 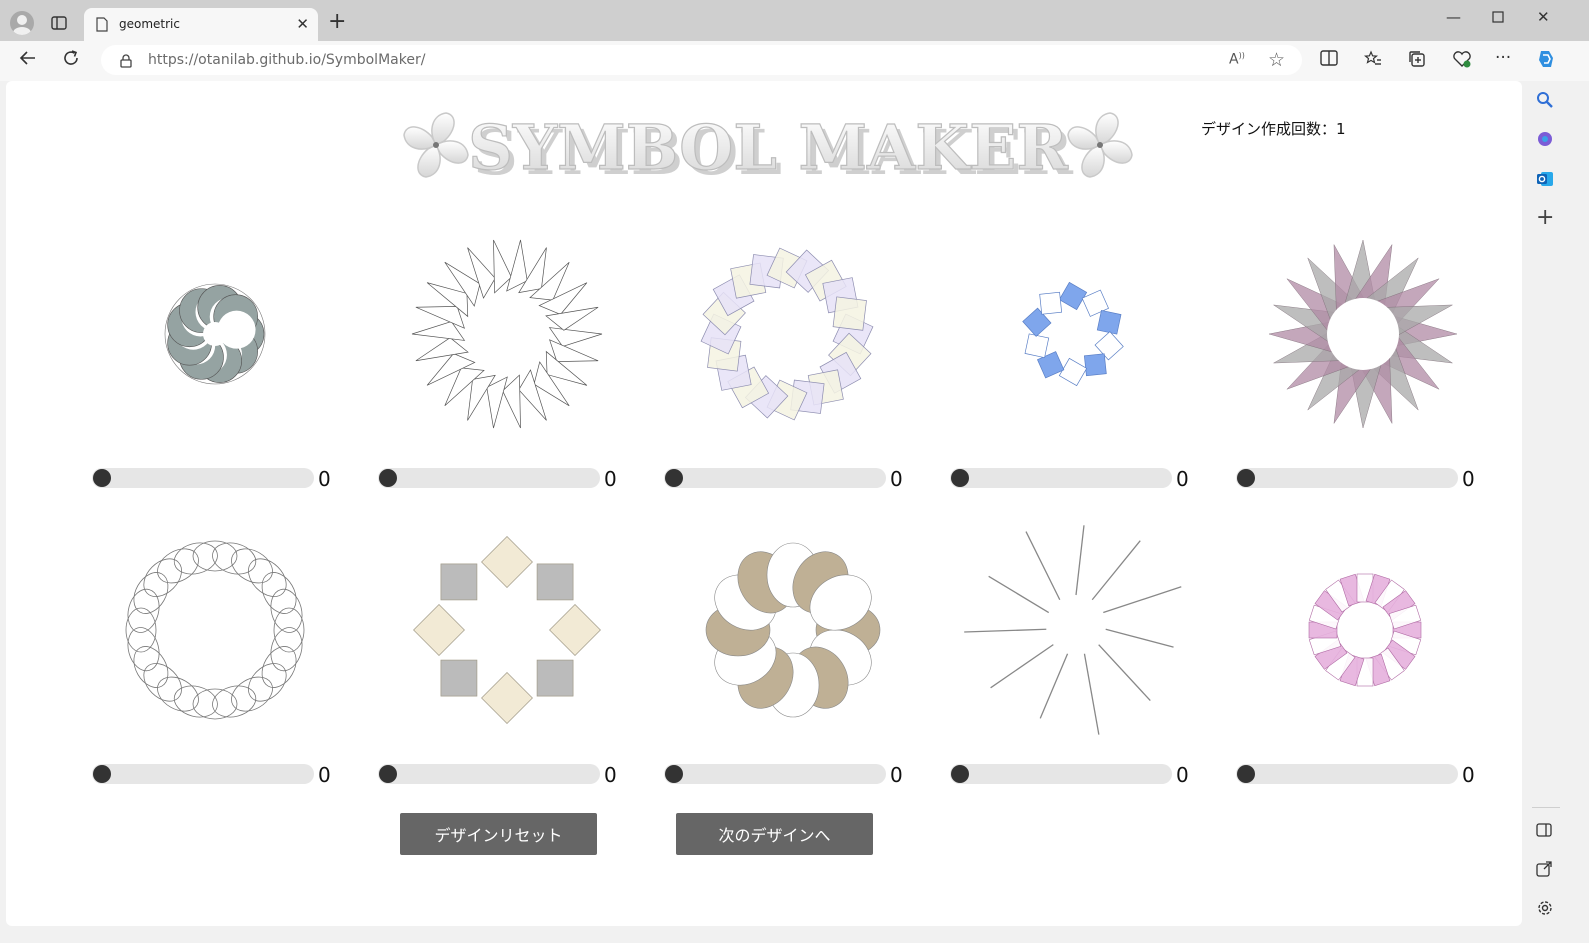 I want to click on close-window-icon: ✕, so click(x=1543, y=17).